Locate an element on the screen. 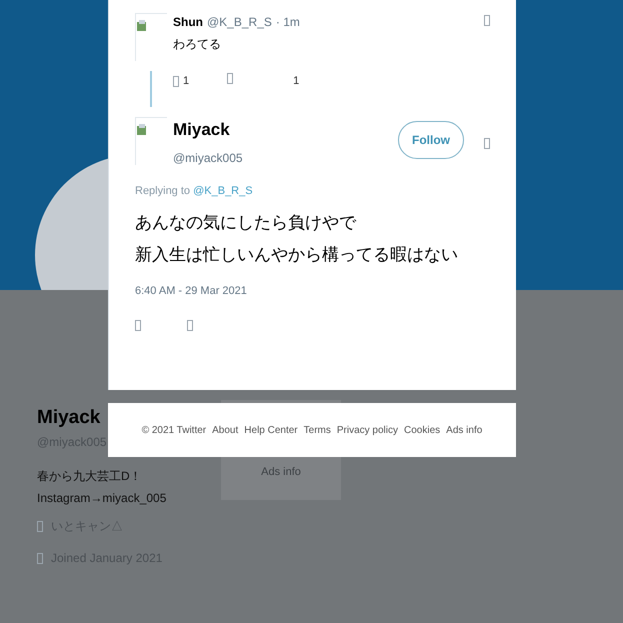  author-handle: @K_B_R_S is located at coordinates (239, 22).